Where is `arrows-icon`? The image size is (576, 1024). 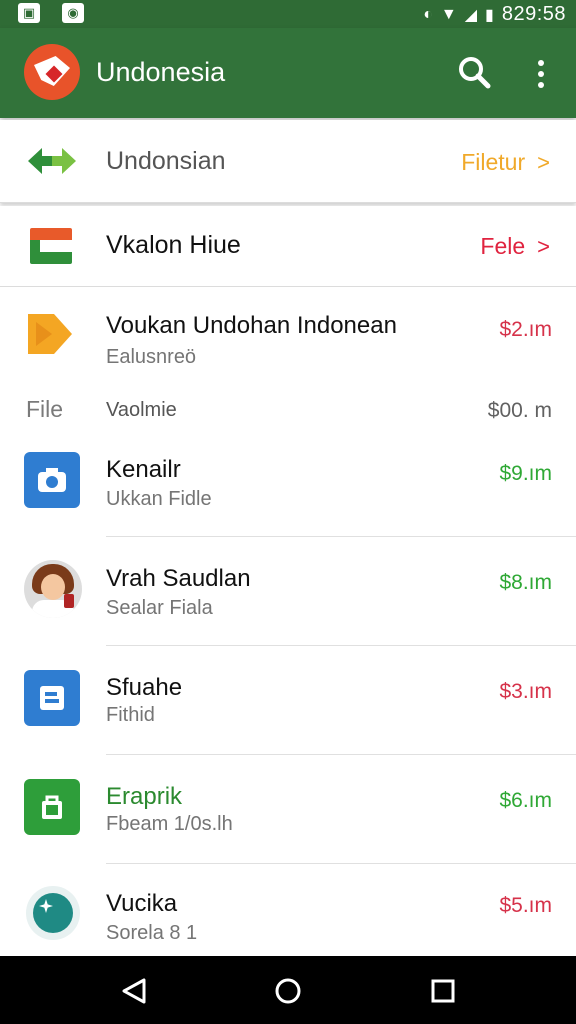
arrows-icon is located at coordinates (52, 161).